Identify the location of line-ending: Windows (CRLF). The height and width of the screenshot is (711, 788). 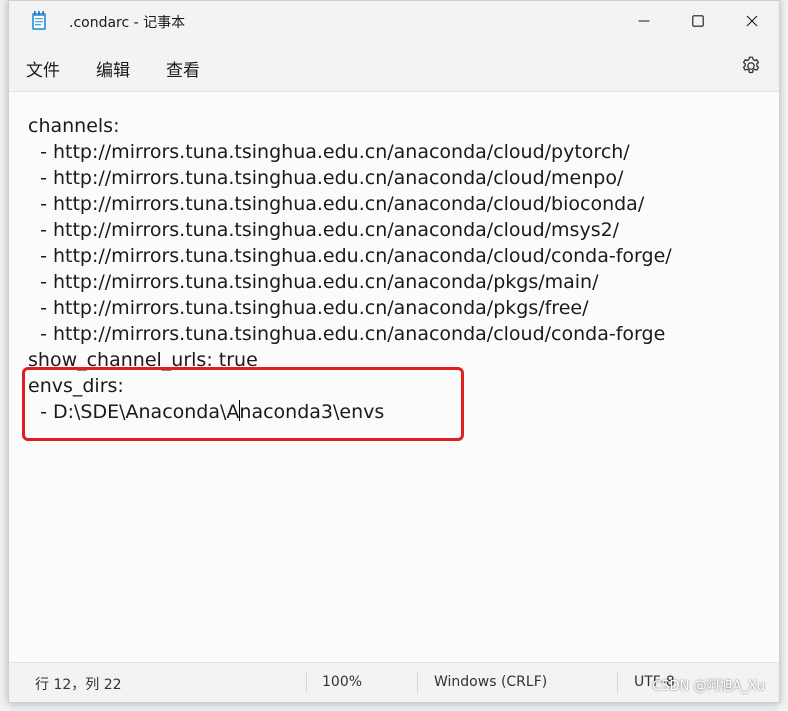
(490, 682).